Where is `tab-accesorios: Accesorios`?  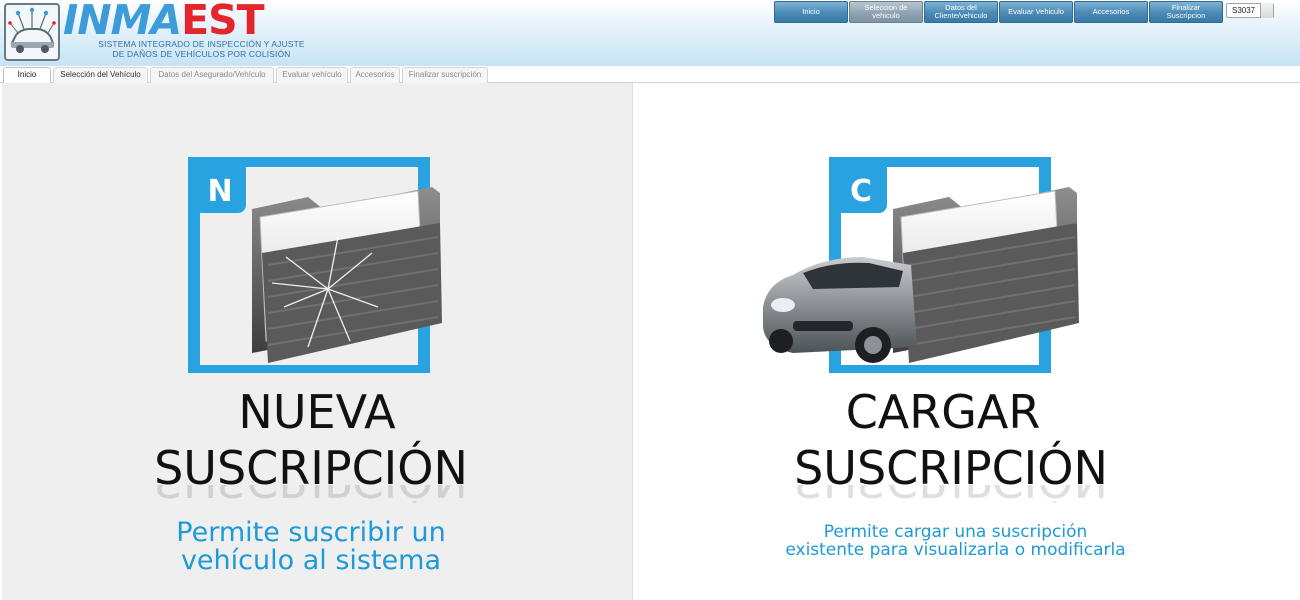 tab-accesorios: Accesorios is located at coordinates (375, 75).